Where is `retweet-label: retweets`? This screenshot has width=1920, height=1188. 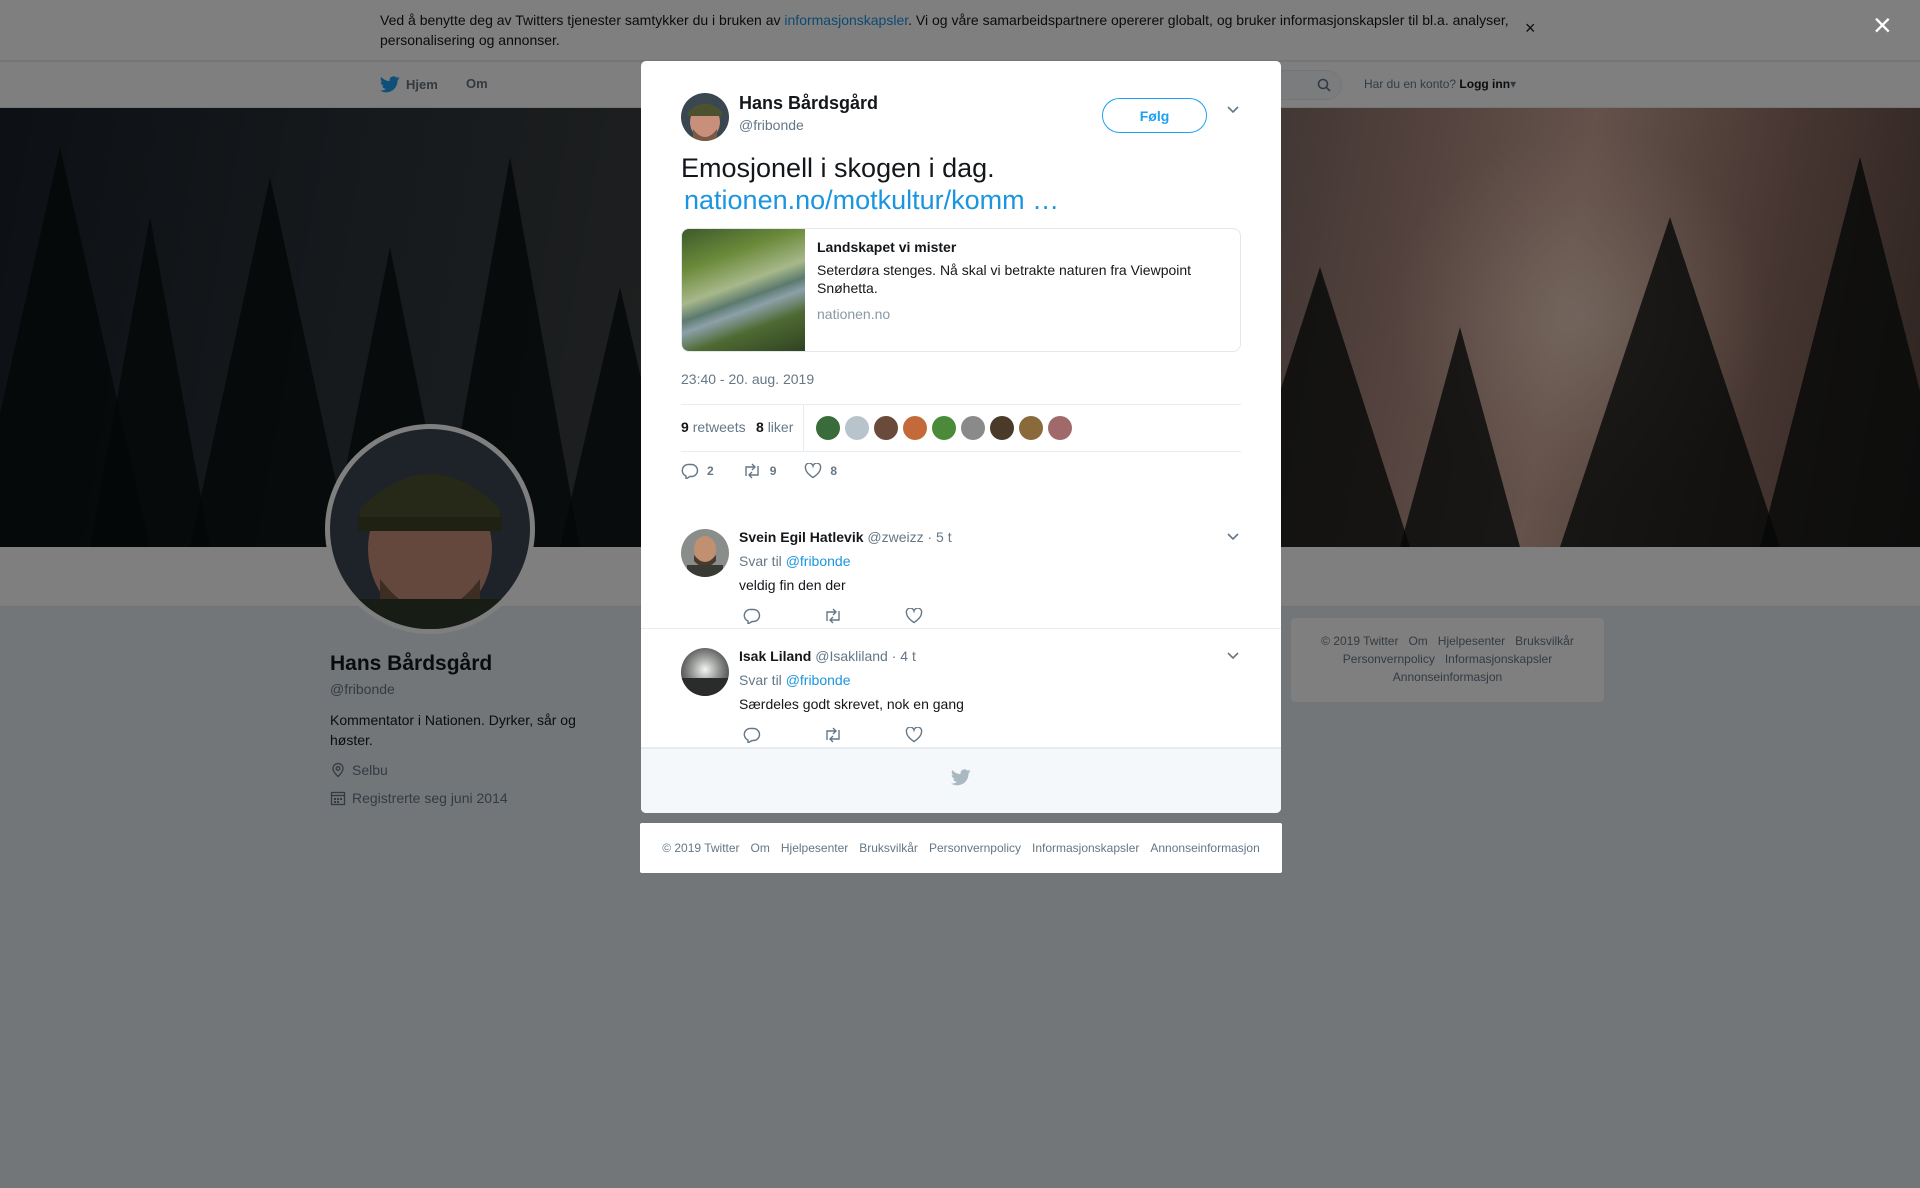
retweet-label: retweets is located at coordinates (719, 427).